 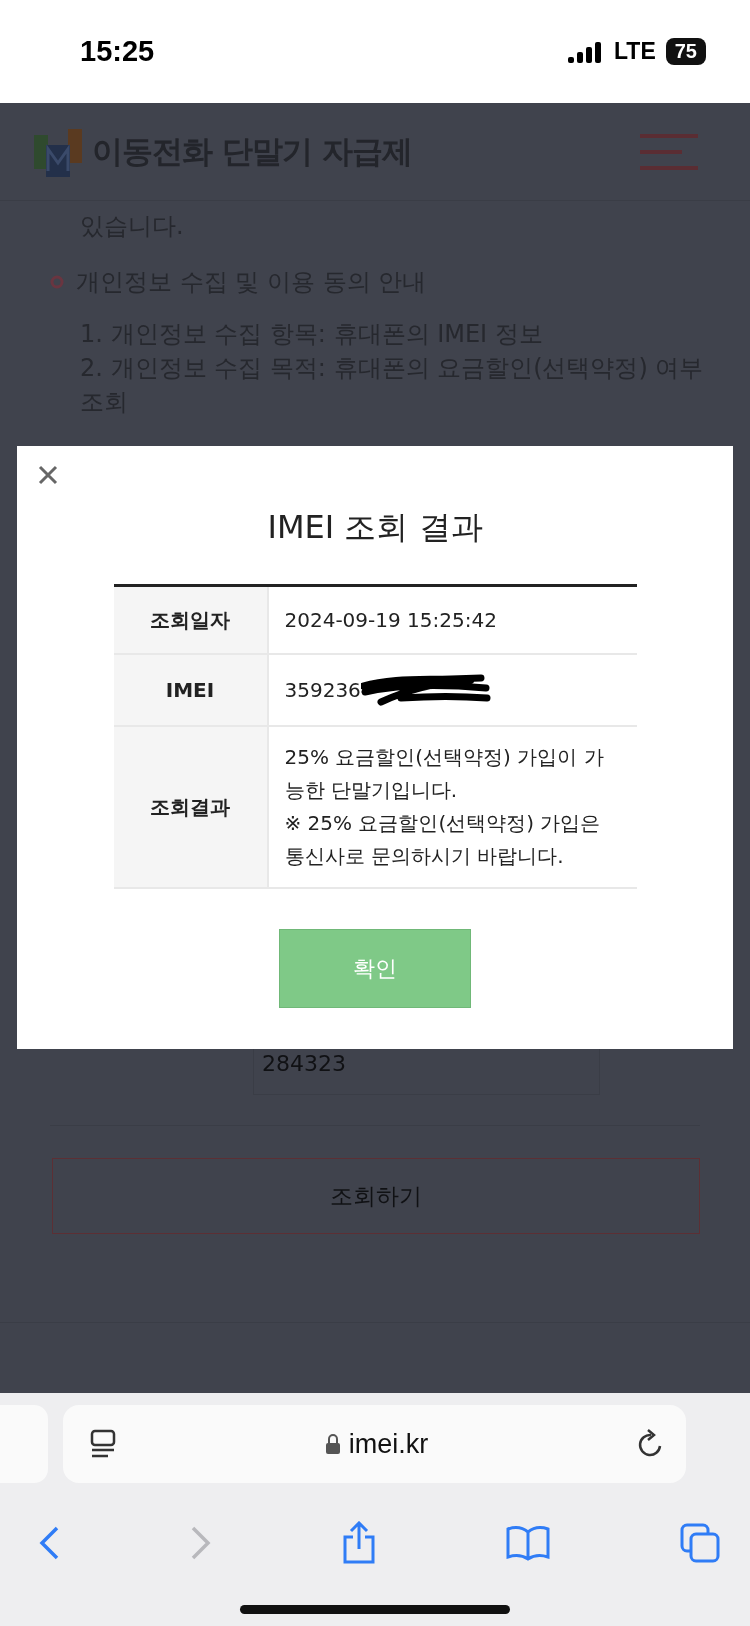 I want to click on row-label: 조회결과, so click(x=191, y=807).